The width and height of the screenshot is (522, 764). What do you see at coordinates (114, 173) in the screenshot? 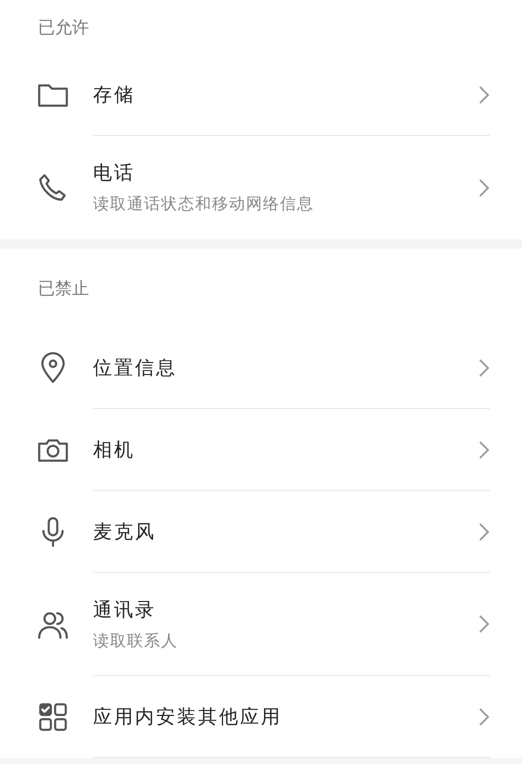
I see `permission-label: 电话` at bounding box center [114, 173].